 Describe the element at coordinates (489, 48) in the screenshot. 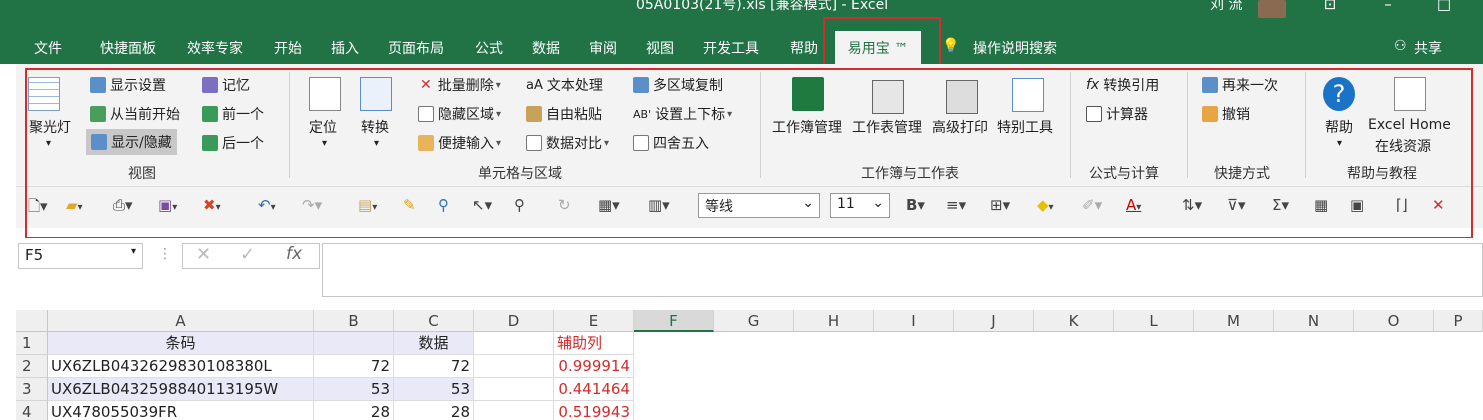

I see `tab-formulas: 公式` at that location.